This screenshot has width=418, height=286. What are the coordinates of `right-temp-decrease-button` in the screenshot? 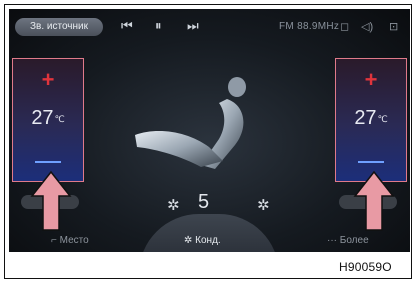 It's located at (371, 162).